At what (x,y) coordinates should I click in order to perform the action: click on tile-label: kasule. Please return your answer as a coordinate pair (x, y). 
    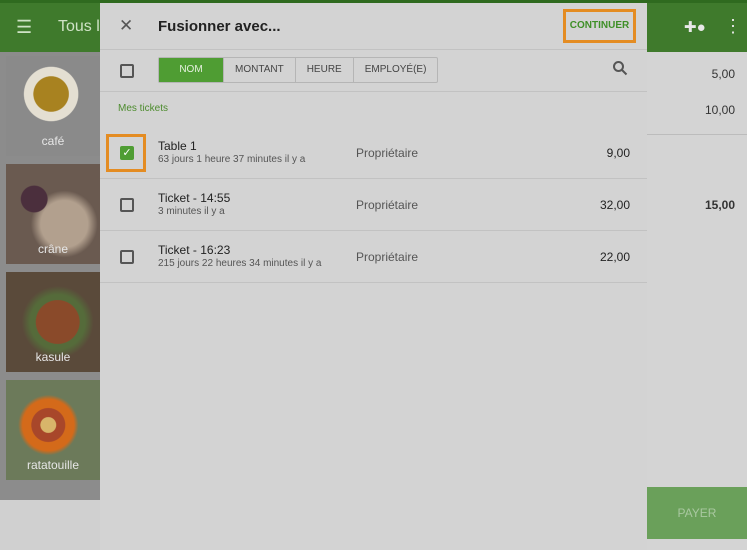
    Looking at the image, I should click on (53, 357).